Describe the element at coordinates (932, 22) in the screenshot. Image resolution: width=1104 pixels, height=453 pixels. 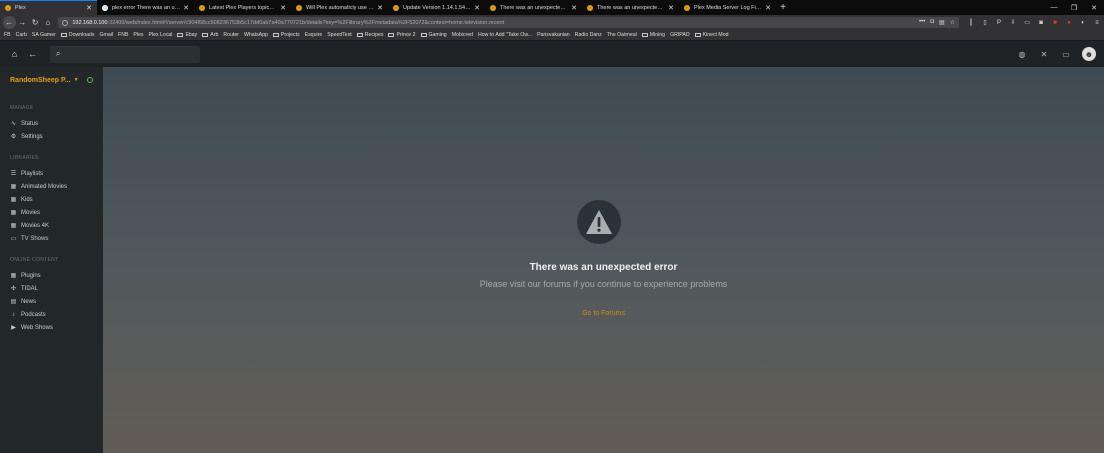
I see `pocket-icon: ◘` at that location.